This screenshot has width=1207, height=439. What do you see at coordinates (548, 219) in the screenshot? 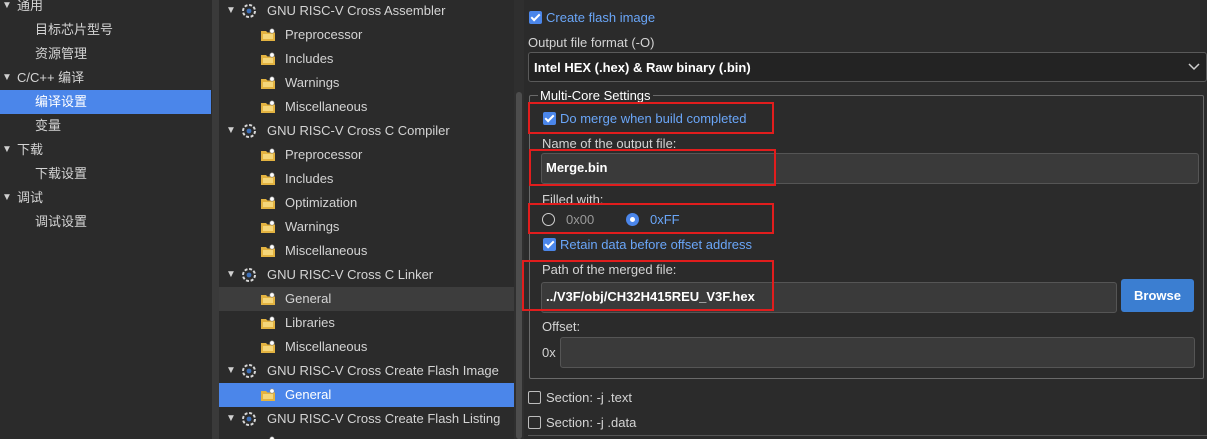
I see `fill-0x00-radio` at bounding box center [548, 219].